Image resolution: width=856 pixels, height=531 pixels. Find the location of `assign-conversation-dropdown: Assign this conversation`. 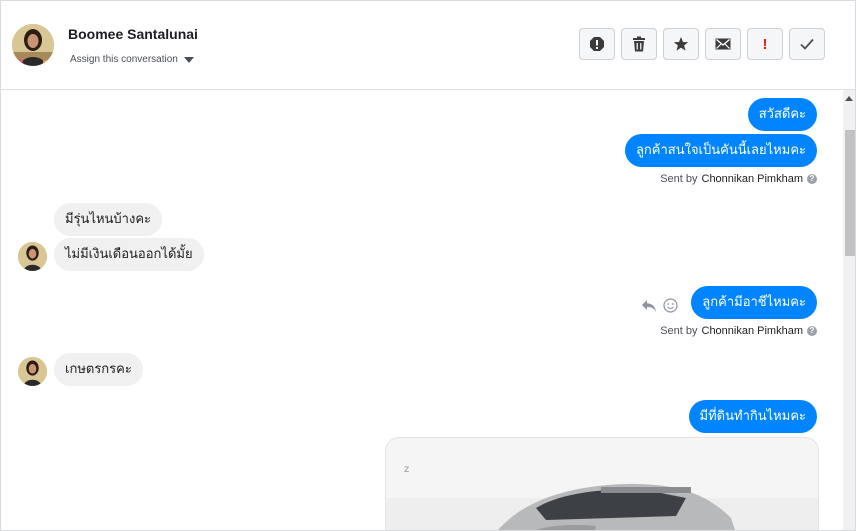

assign-conversation-dropdown: Assign this conversation is located at coordinates (132, 59).